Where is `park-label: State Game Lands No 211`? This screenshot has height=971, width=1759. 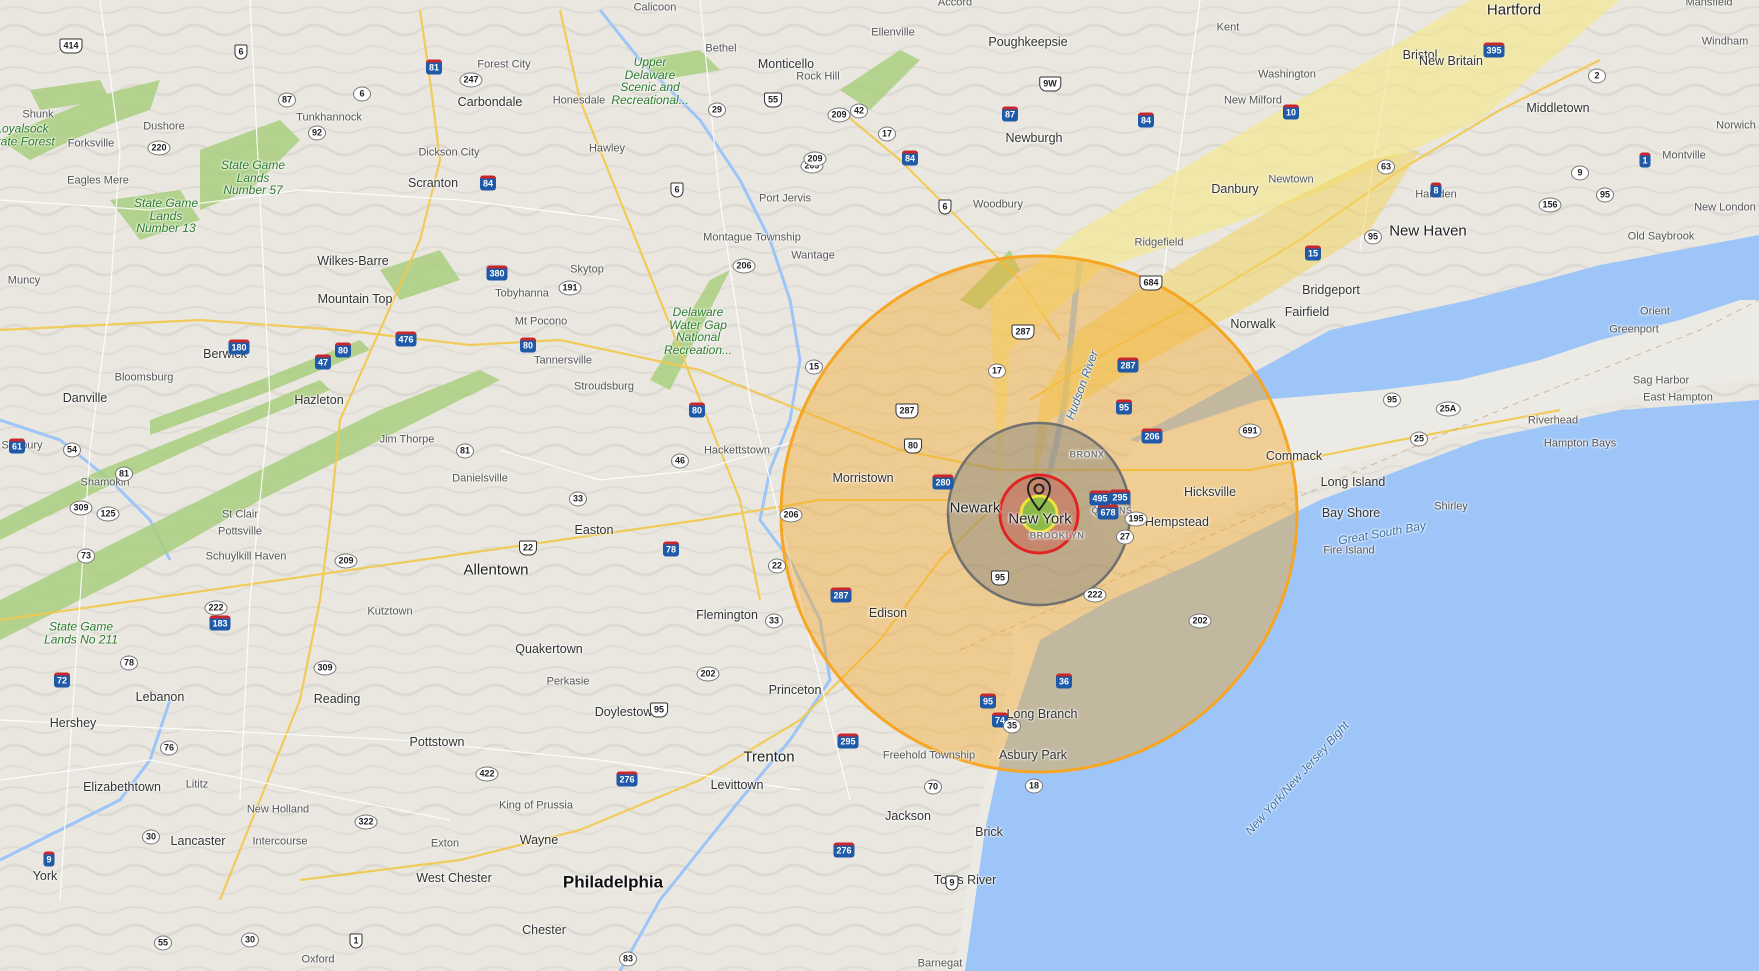 park-label: State Game Lands No 211 is located at coordinates (81, 632).